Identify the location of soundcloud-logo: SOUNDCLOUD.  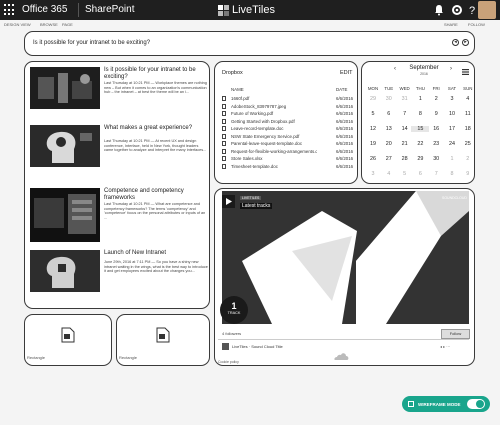
(454, 198).